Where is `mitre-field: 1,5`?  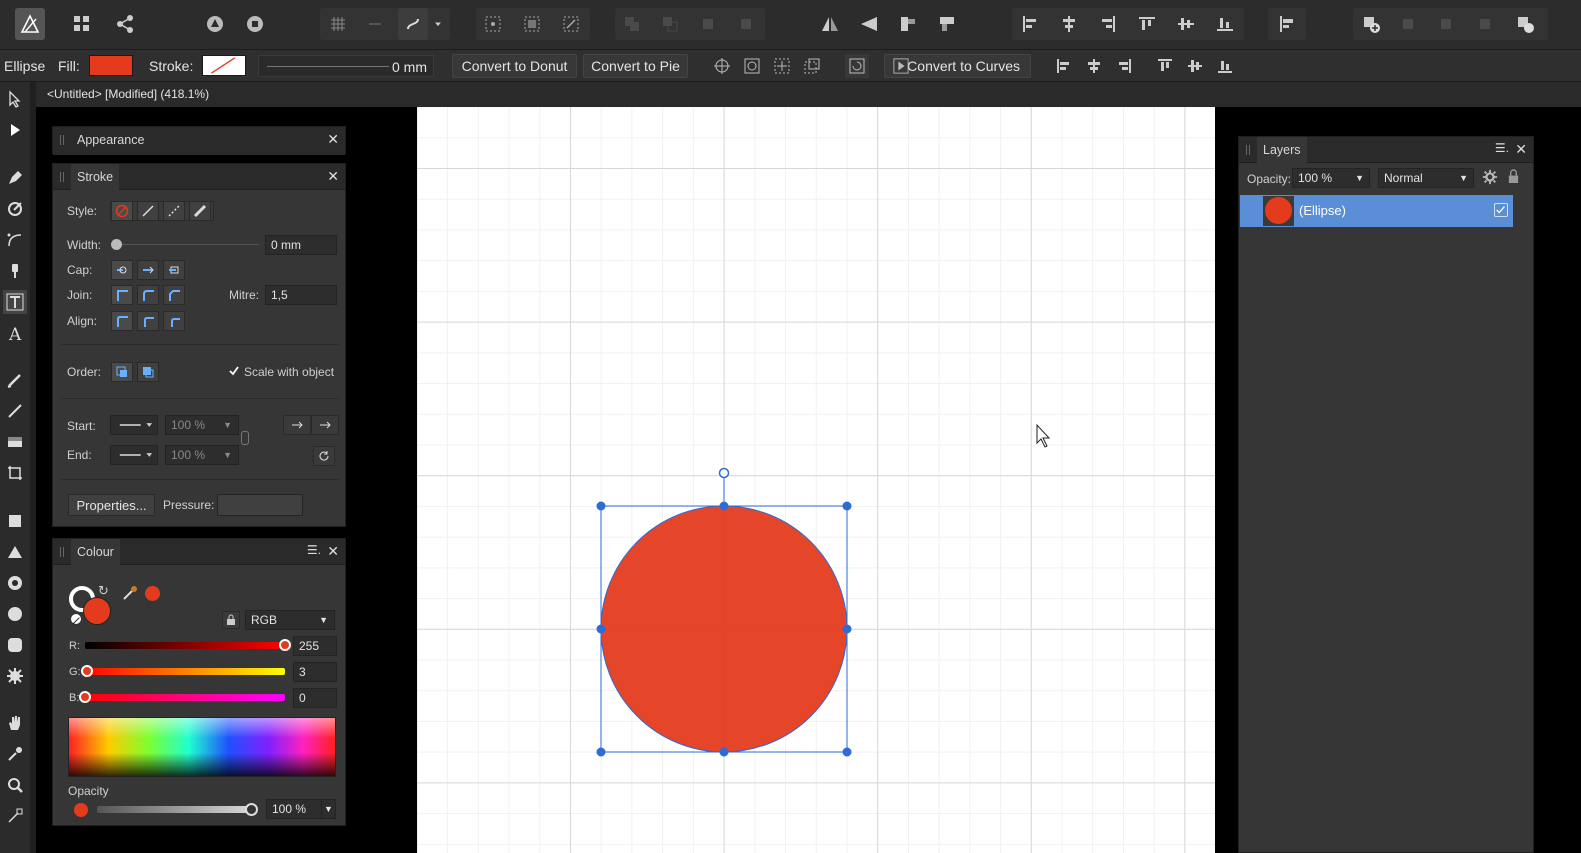 mitre-field: 1,5 is located at coordinates (301, 295).